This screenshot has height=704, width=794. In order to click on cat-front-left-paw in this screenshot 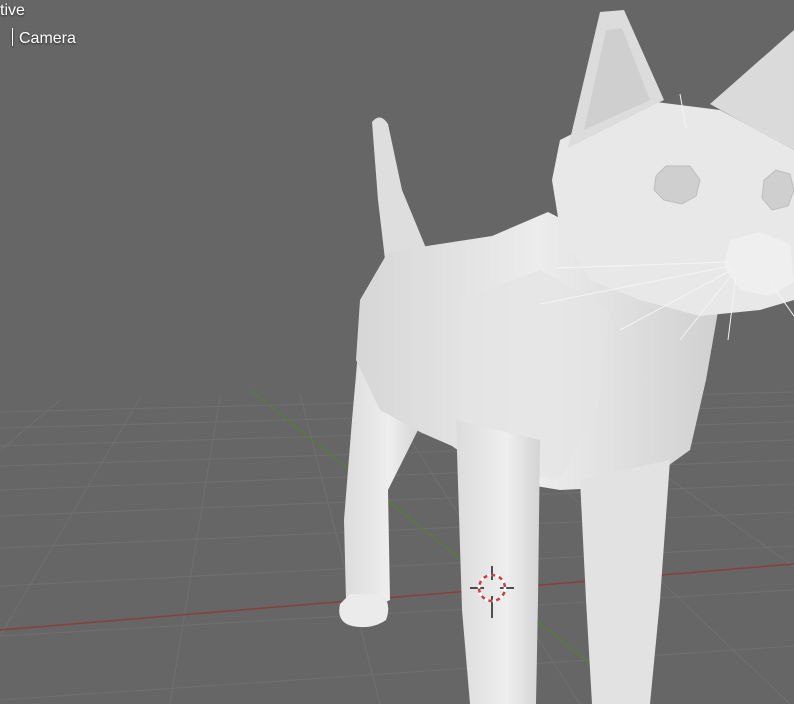, I will do `click(364, 611)`.